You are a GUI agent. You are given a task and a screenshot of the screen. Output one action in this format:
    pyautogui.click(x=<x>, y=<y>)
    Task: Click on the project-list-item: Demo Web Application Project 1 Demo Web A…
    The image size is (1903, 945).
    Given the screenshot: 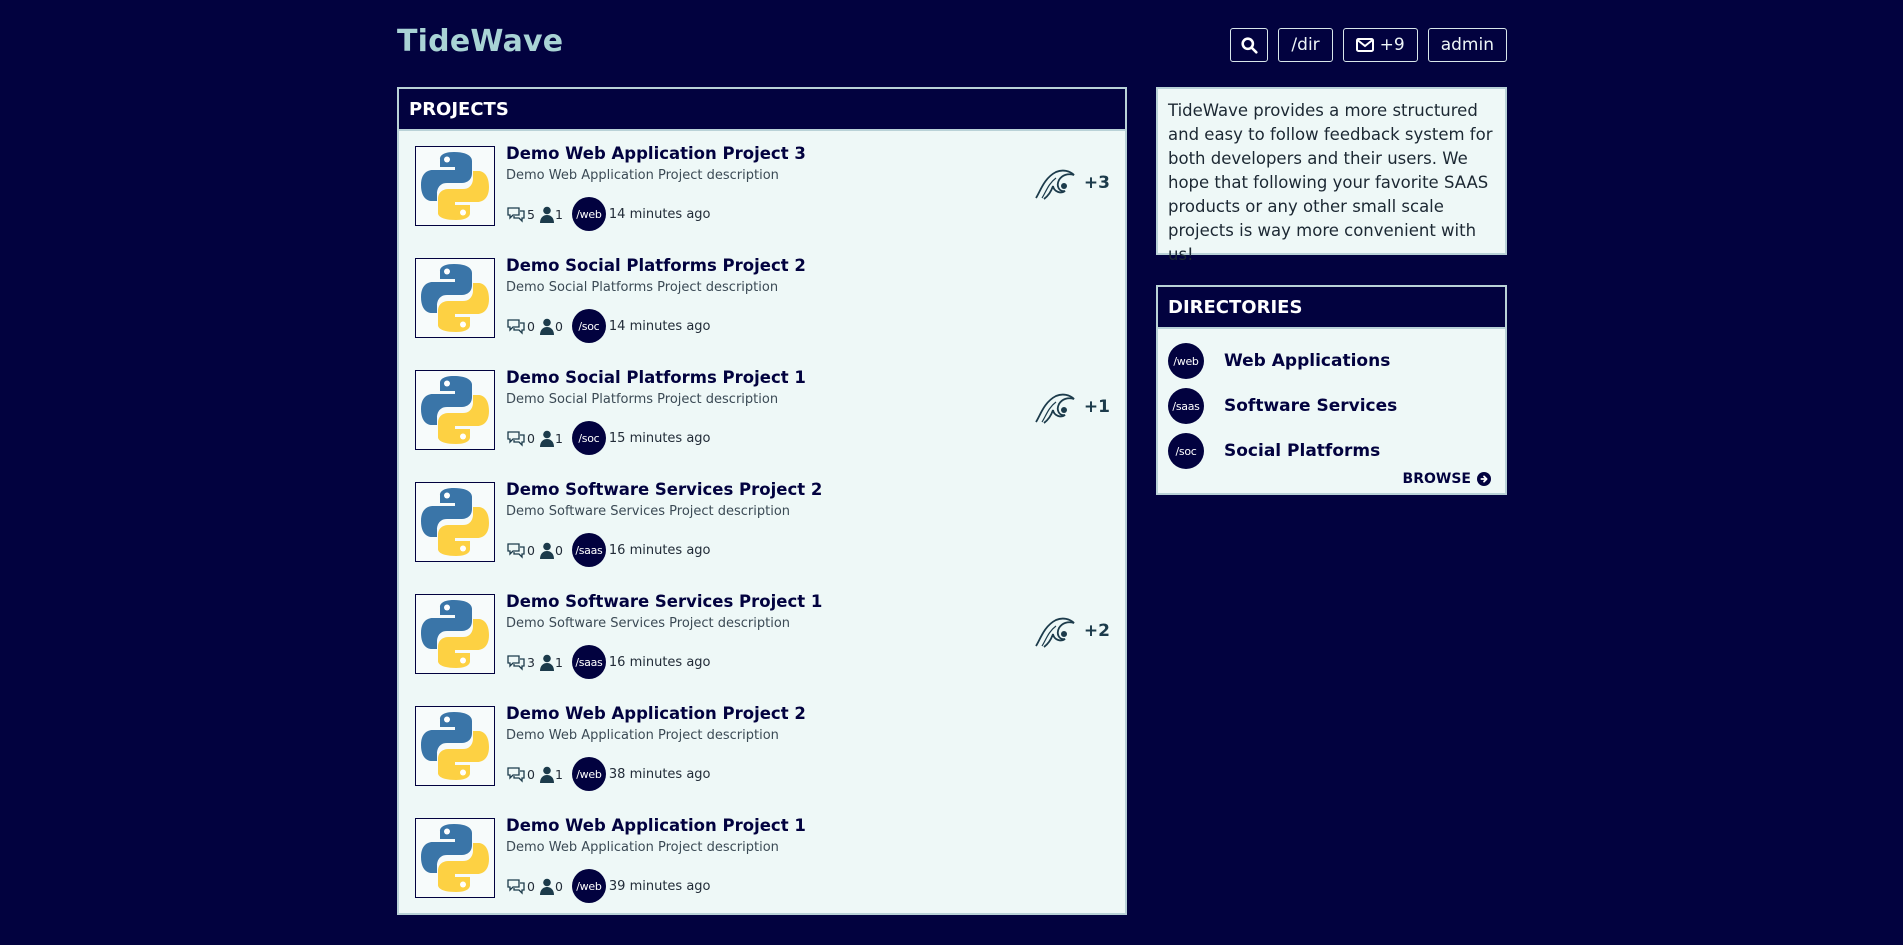 What is the action you would take?
    pyautogui.click(x=762, y=867)
    